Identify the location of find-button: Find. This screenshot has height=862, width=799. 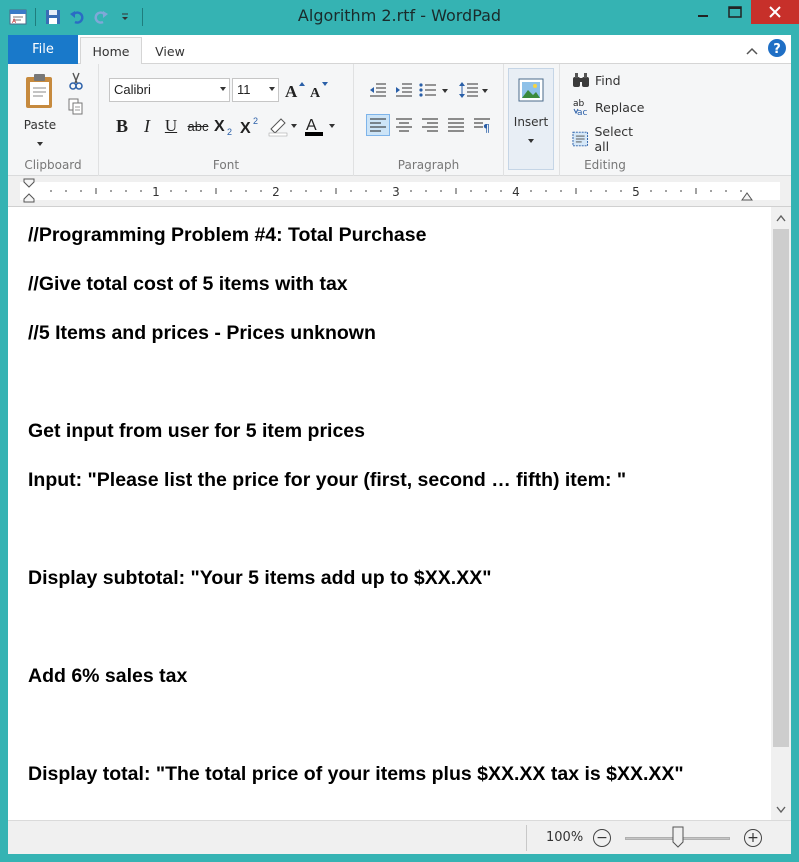
(596, 80).